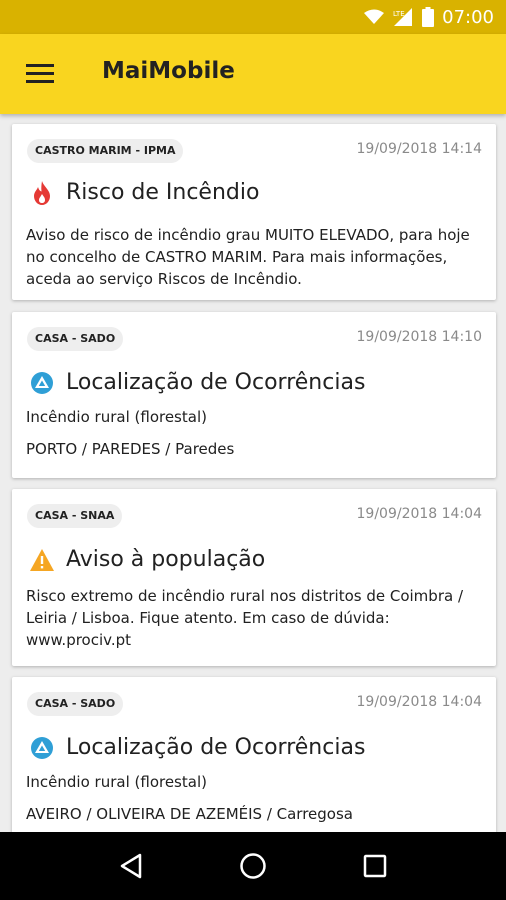 The height and width of the screenshot is (900, 506). I want to click on card-heading: Risco de Incêndio, so click(144, 192).